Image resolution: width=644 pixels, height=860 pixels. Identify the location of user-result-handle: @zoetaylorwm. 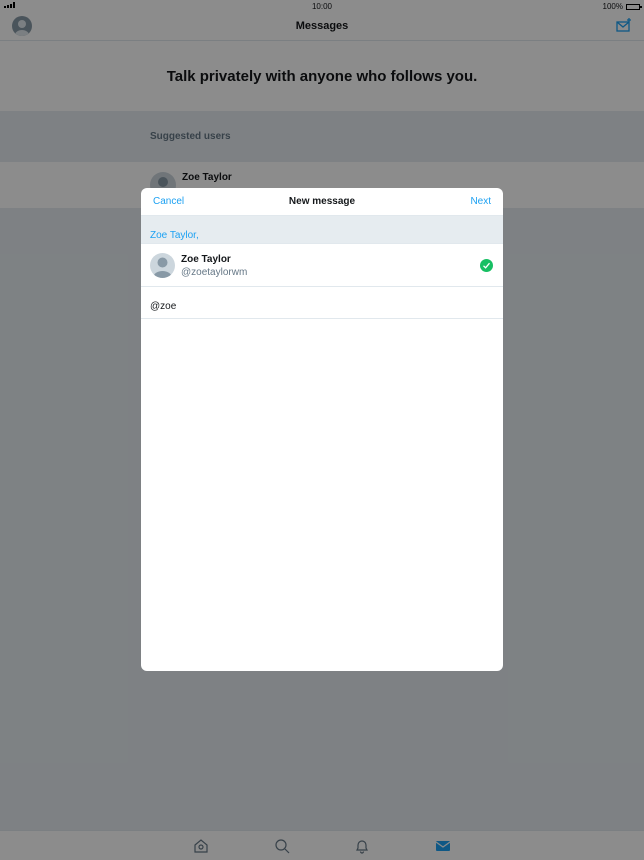
(214, 272).